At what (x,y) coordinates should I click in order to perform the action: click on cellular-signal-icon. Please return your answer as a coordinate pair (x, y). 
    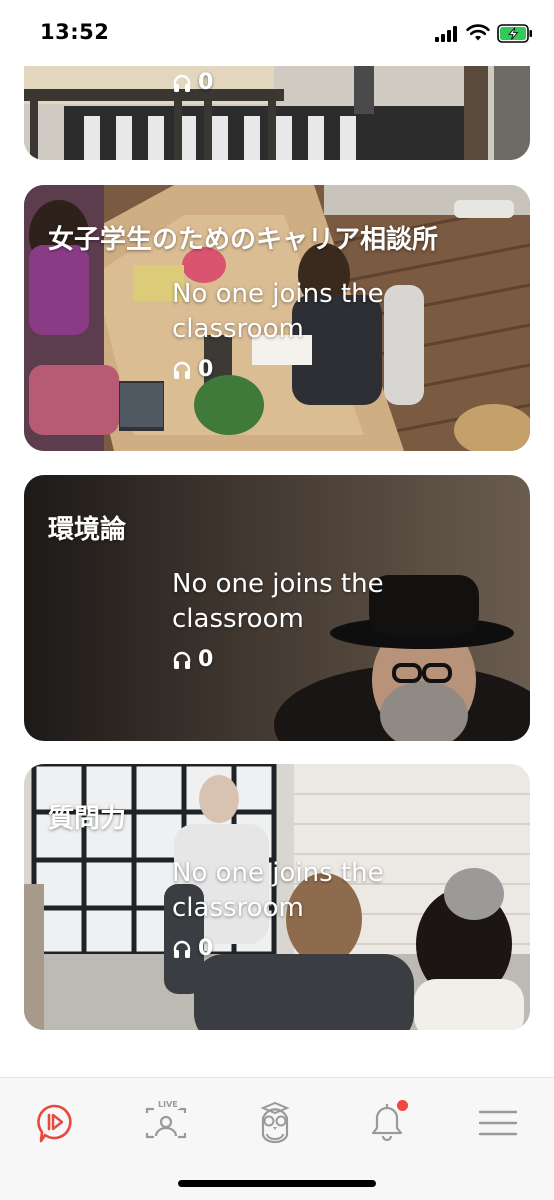
    Looking at the image, I should click on (447, 34).